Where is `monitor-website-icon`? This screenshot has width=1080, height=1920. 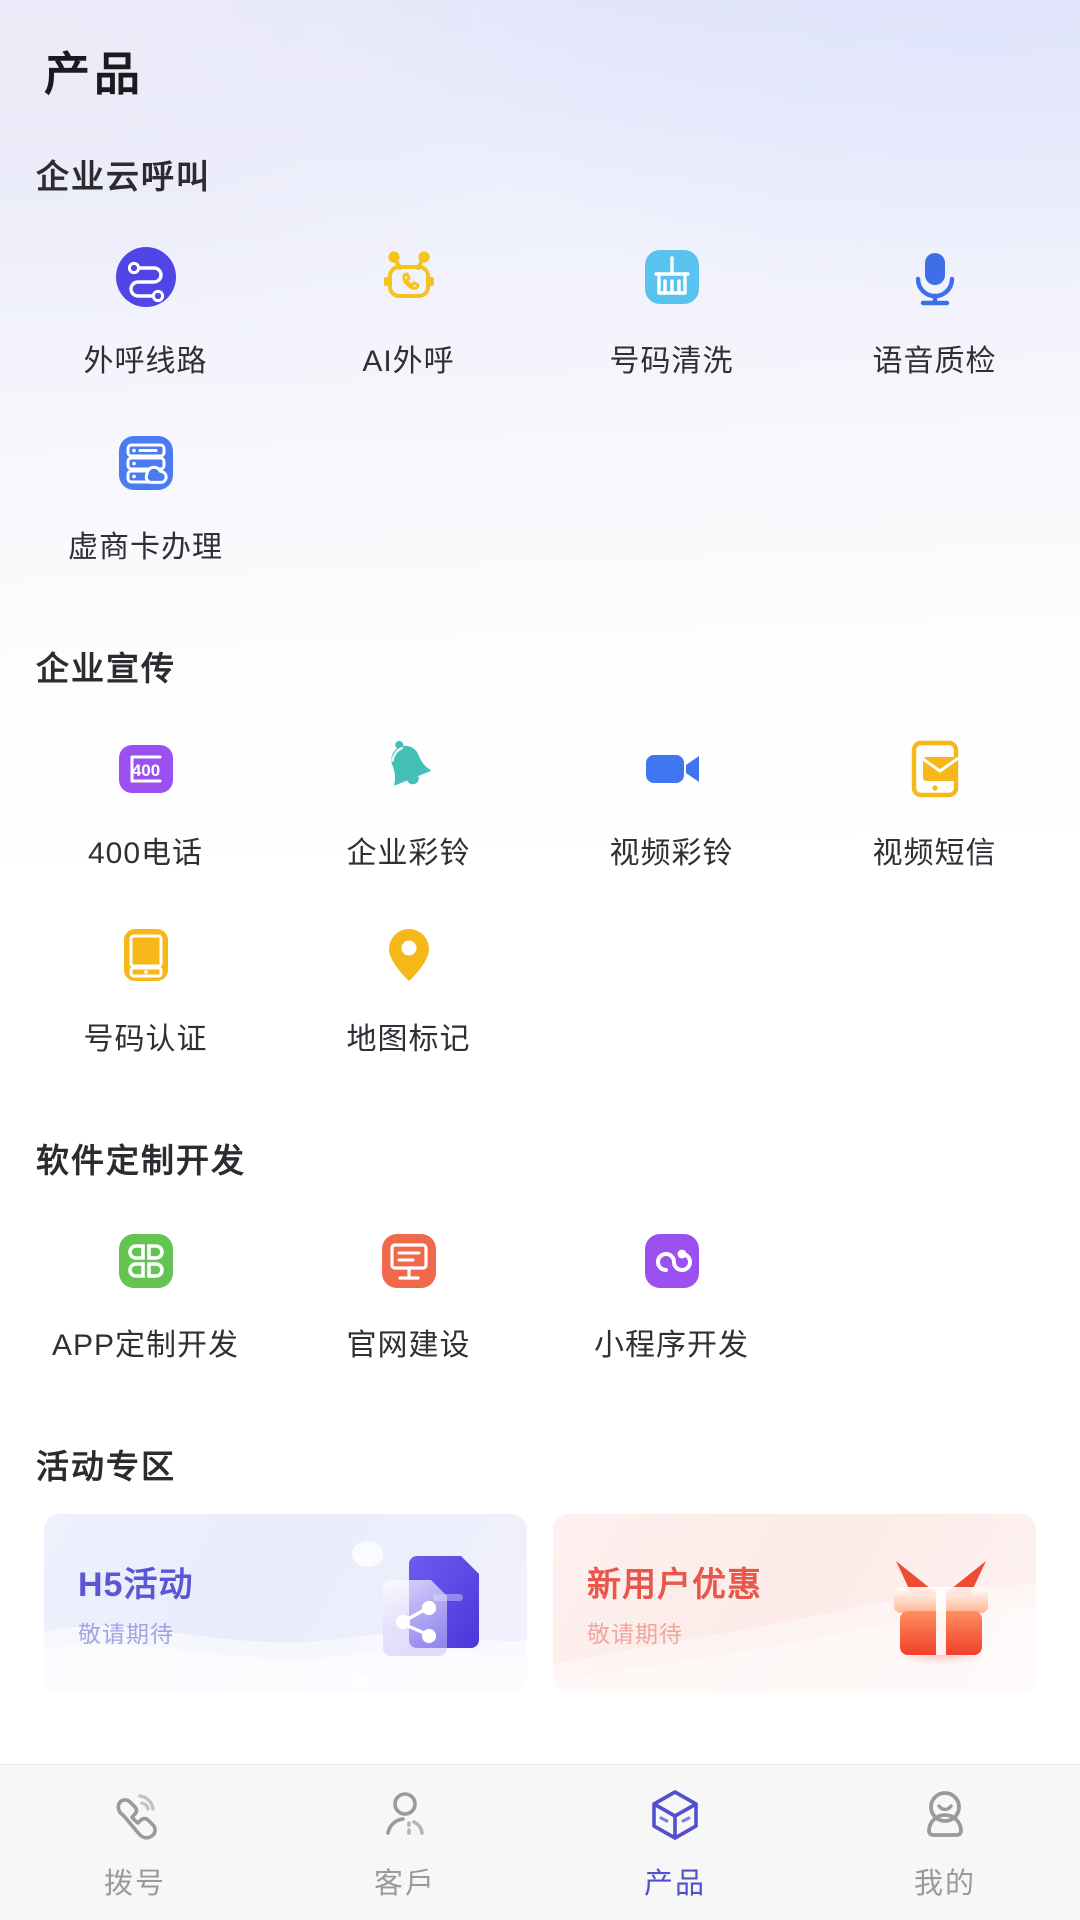
monitor-website-icon is located at coordinates (409, 1261).